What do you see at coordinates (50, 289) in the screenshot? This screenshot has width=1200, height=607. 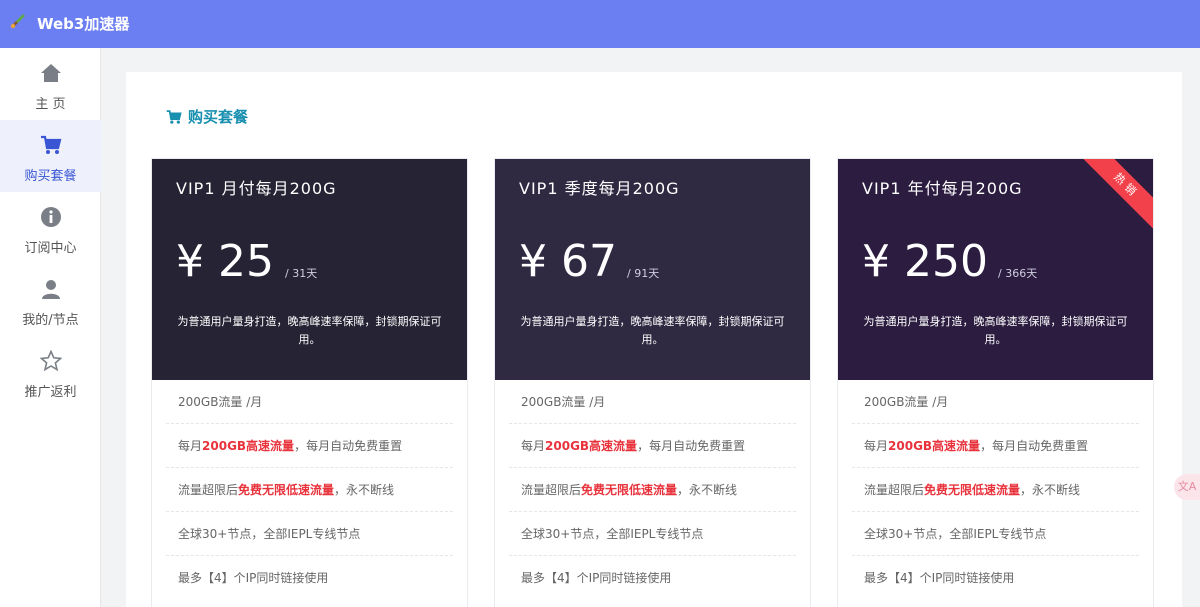 I see `user-icon` at bounding box center [50, 289].